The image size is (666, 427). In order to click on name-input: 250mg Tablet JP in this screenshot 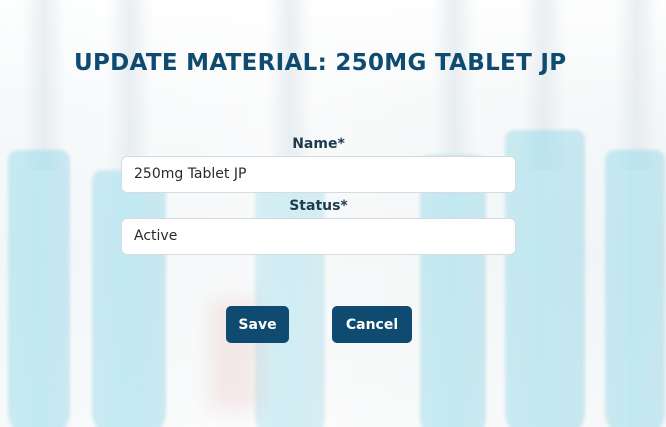, I will do `click(318, 174)`.